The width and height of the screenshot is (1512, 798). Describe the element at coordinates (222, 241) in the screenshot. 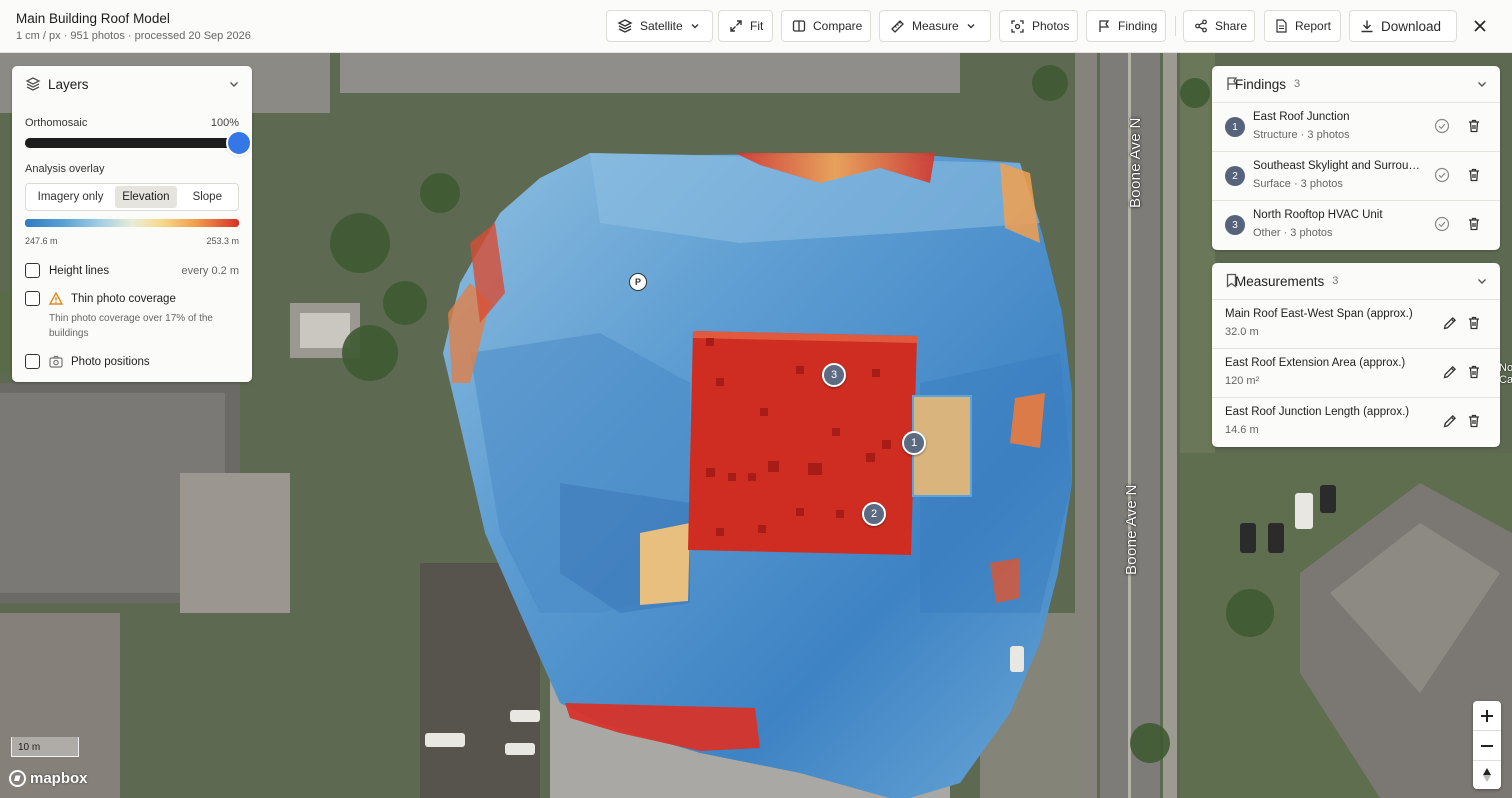

I see `elevation-max-label: 253.3 m` at that location.